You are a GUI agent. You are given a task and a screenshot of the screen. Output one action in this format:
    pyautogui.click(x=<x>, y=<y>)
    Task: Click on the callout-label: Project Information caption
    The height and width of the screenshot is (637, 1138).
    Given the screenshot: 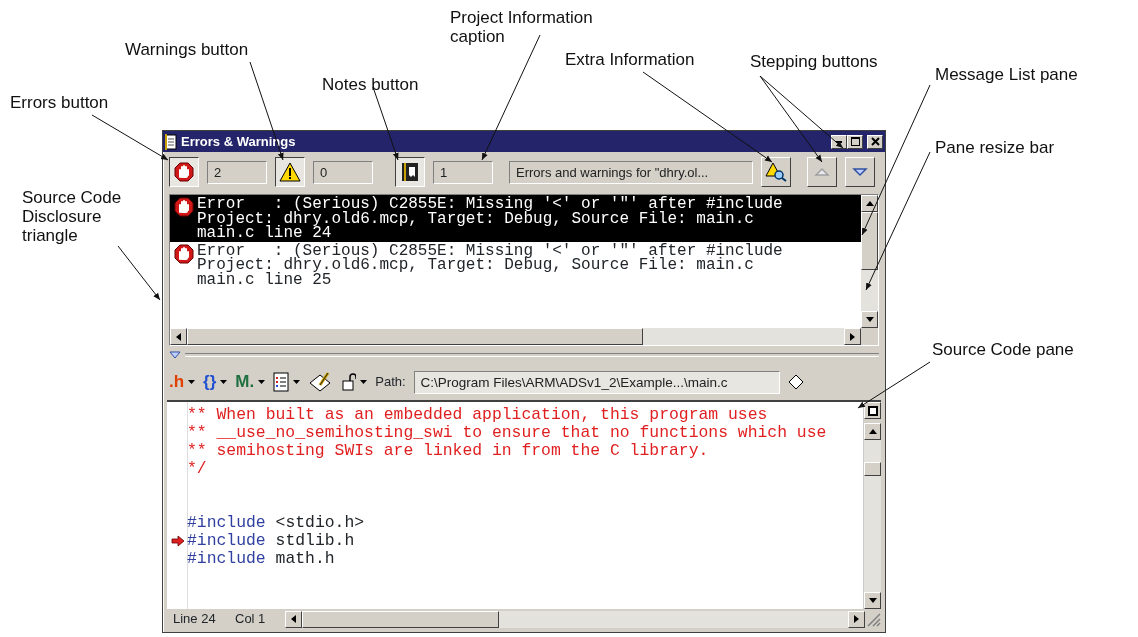 What is the action you would take?
    pyautogui.click(x=522, y=27)
    